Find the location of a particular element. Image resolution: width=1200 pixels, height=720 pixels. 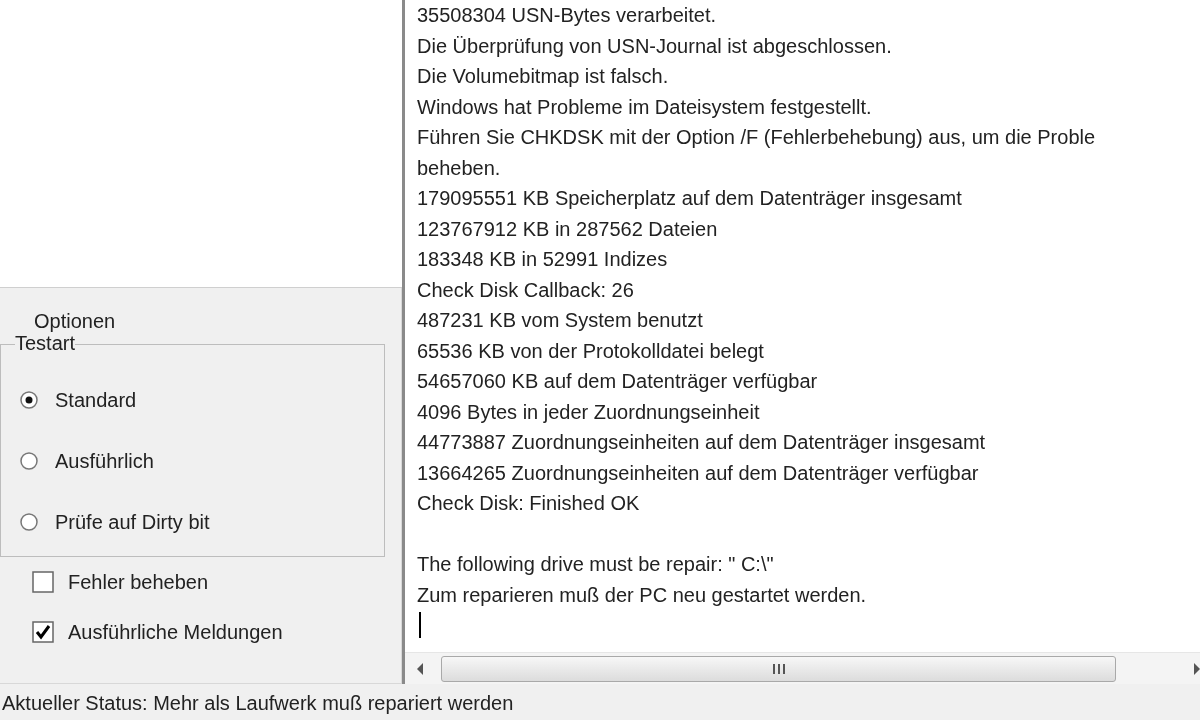

grip-icon is located at coordinates (778, 668).